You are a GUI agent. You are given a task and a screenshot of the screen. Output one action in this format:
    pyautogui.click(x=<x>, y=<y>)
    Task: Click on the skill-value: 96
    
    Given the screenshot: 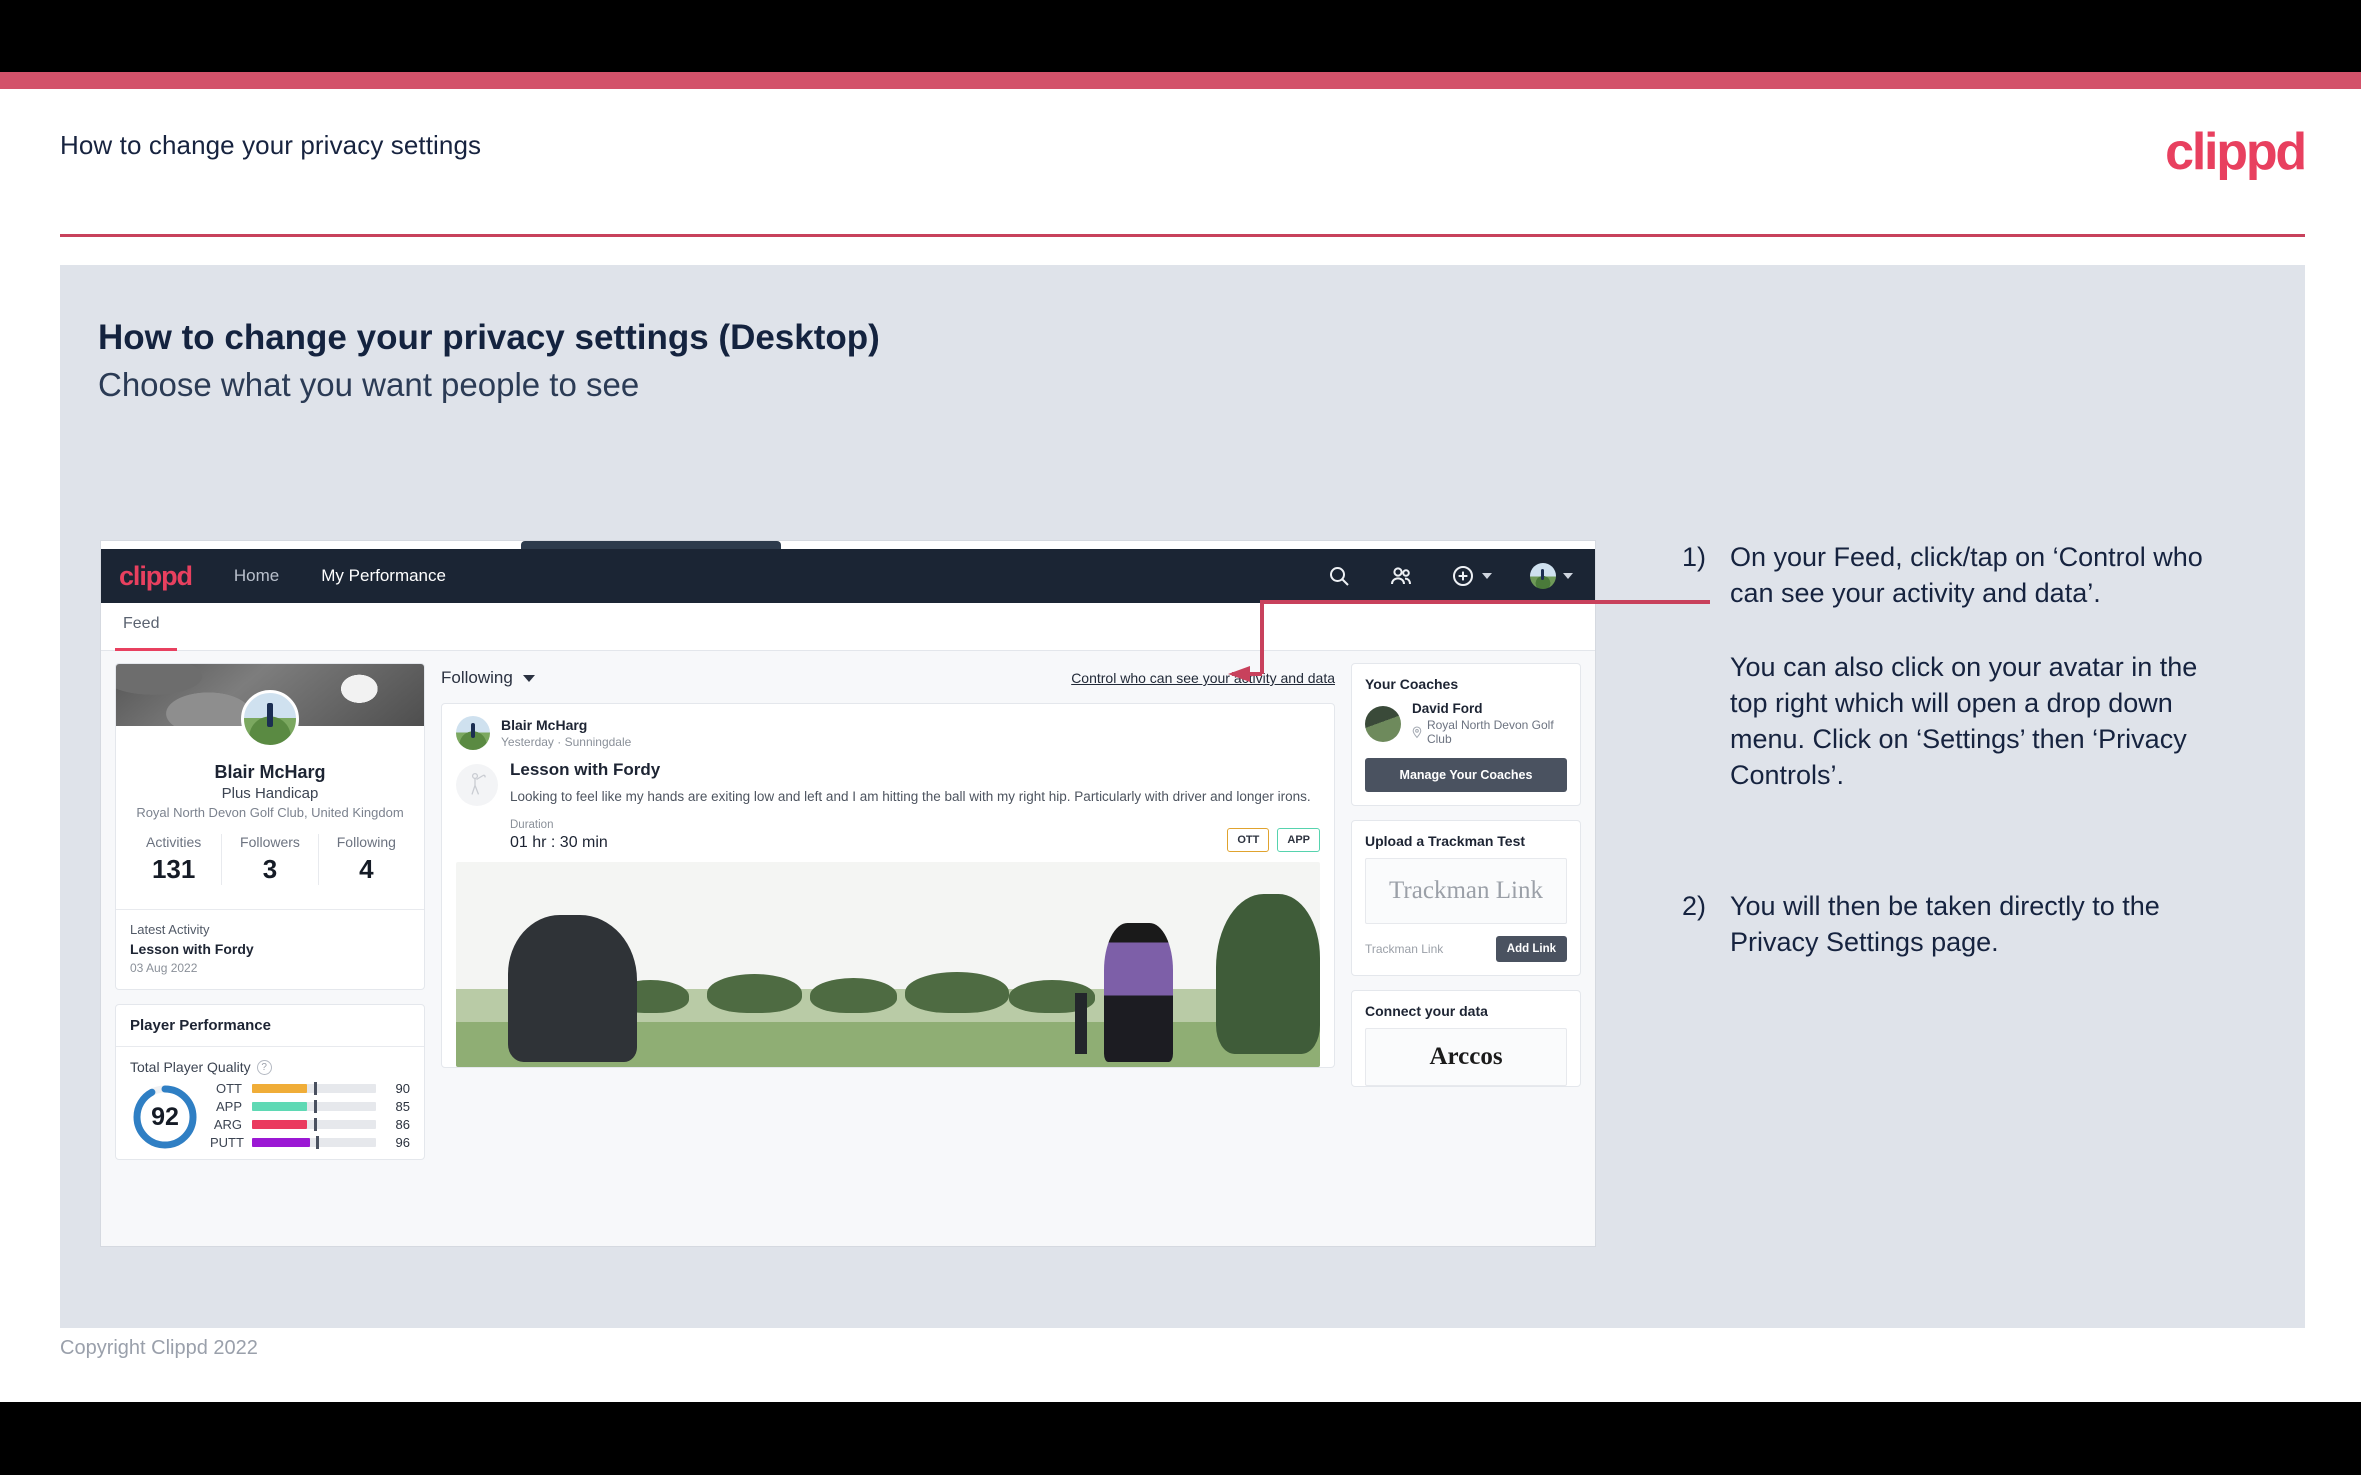 What is the action you would take?
    pyautogui.click(x=402, y=1142)
    